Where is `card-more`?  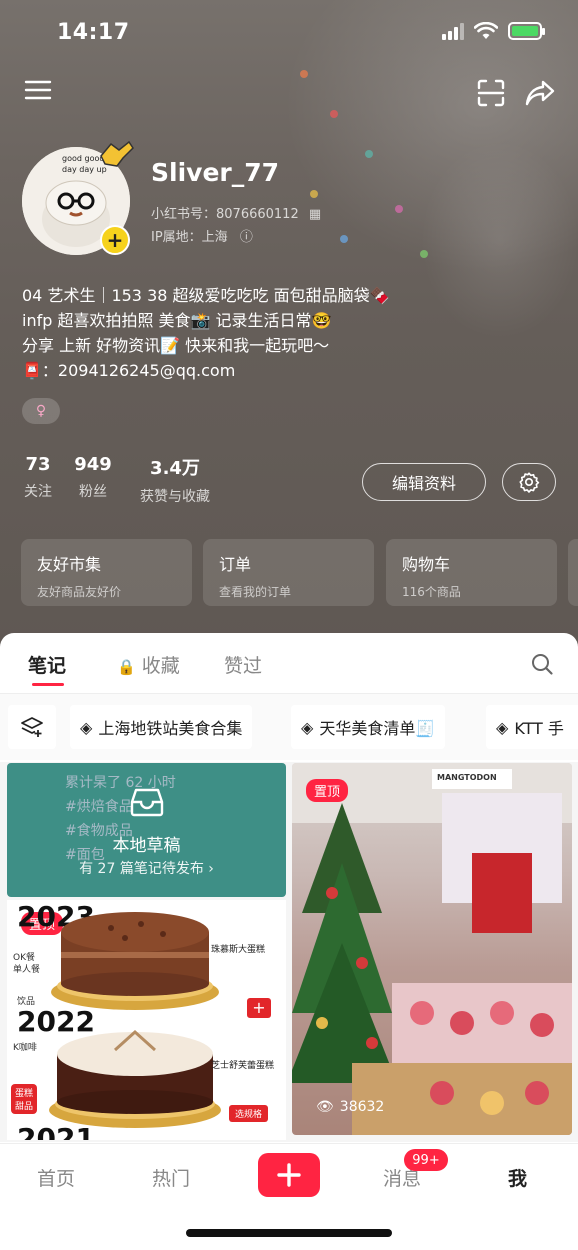
card-more is located at coordinates (573, 572).